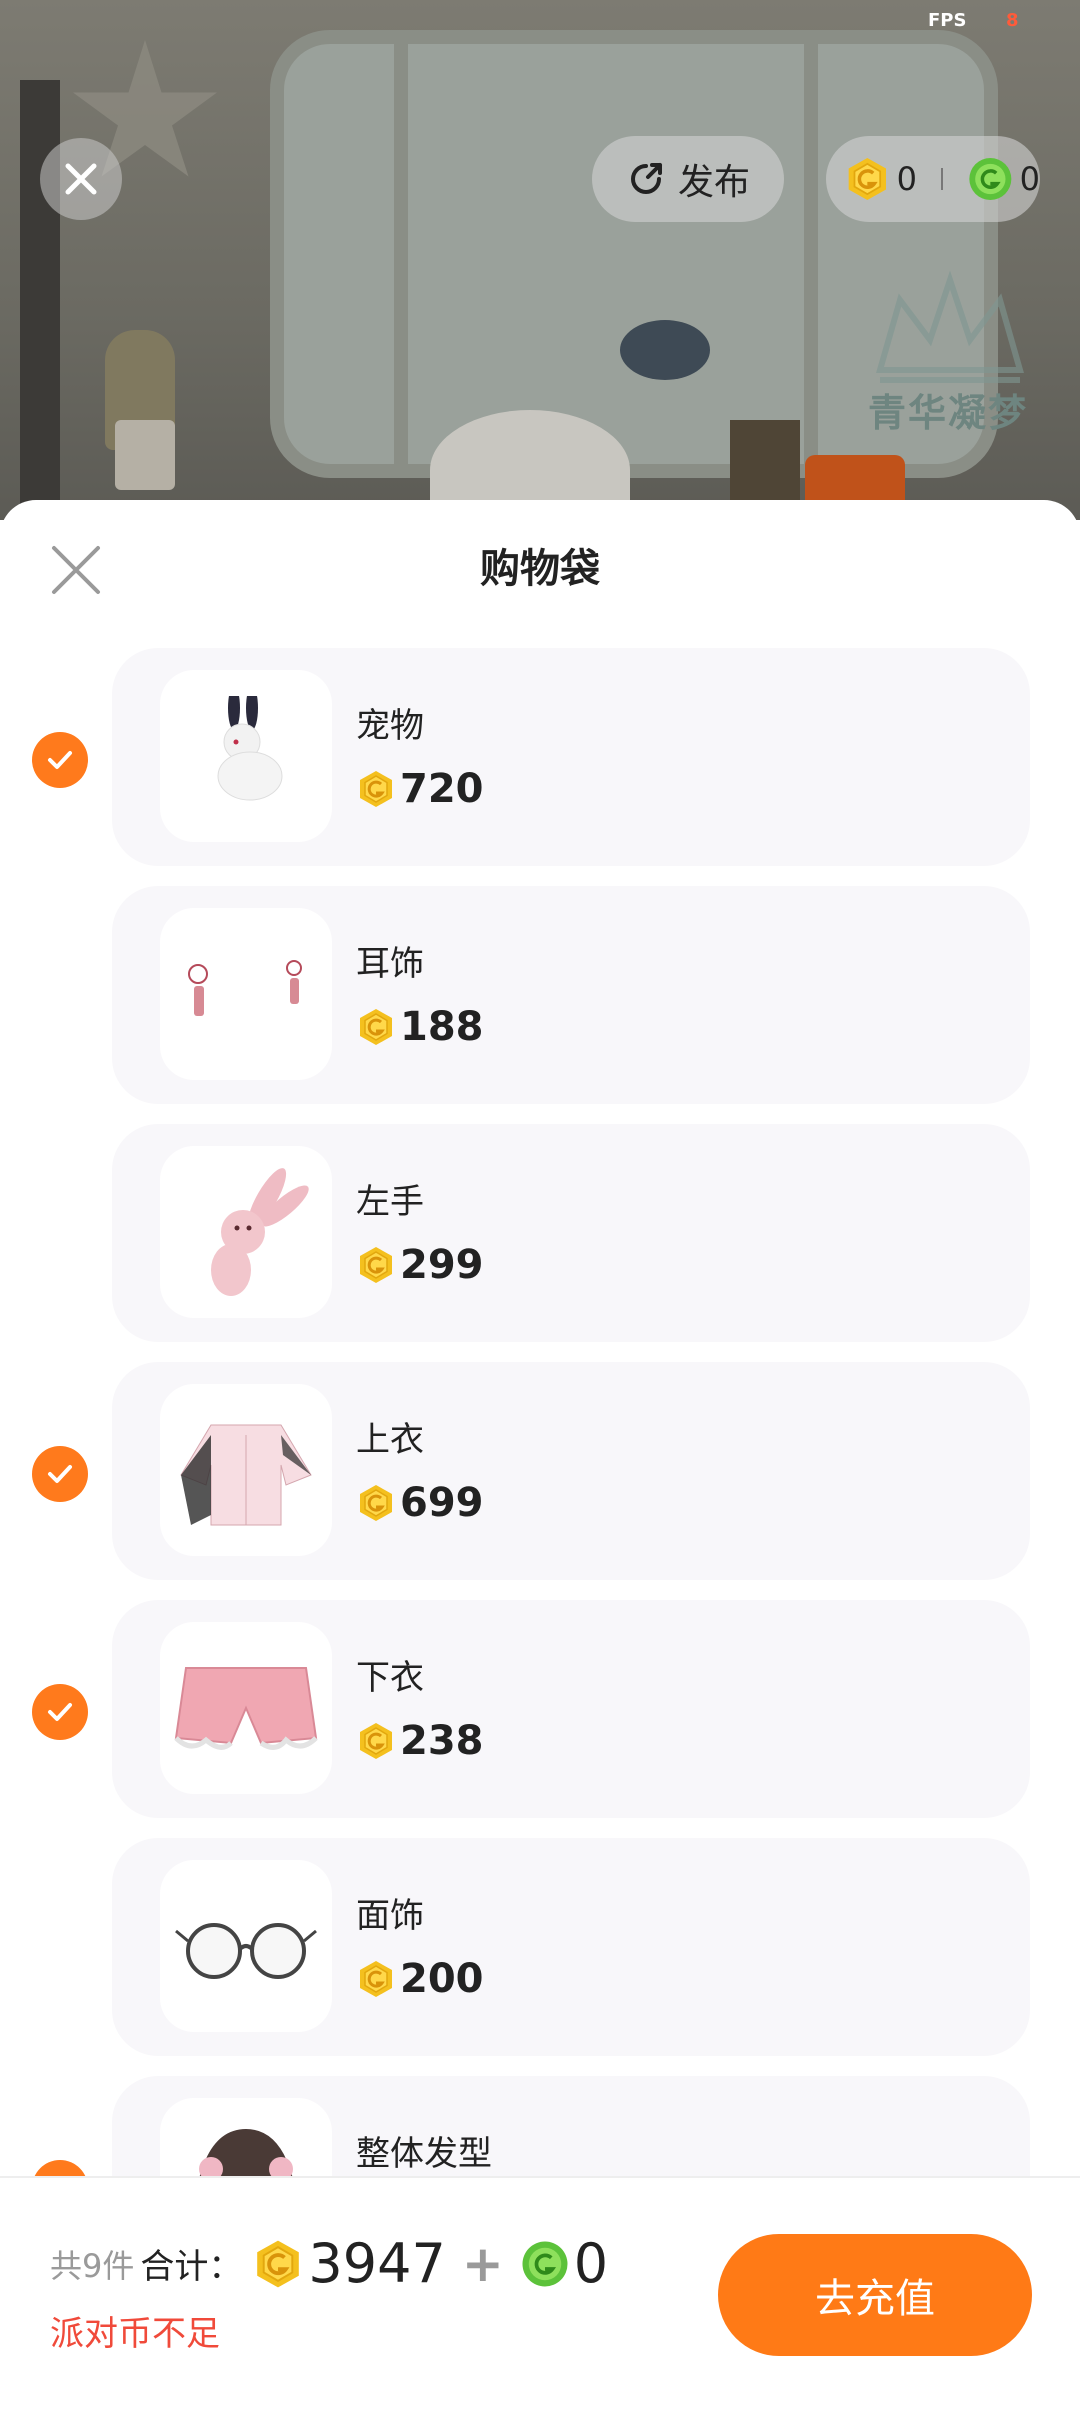 Image resolution: width=1080 pixels, height=2410 pixels. Describe the element at coordinates (646, 178) in the screenshot. I see `publish-icon` at that location.